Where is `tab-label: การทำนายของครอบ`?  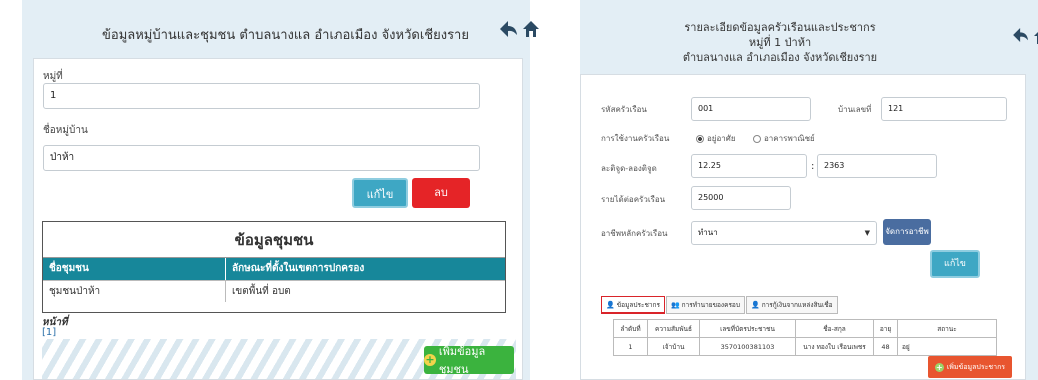
tab-label: การทำนายของครอบ is located at coordinates (710, 305).